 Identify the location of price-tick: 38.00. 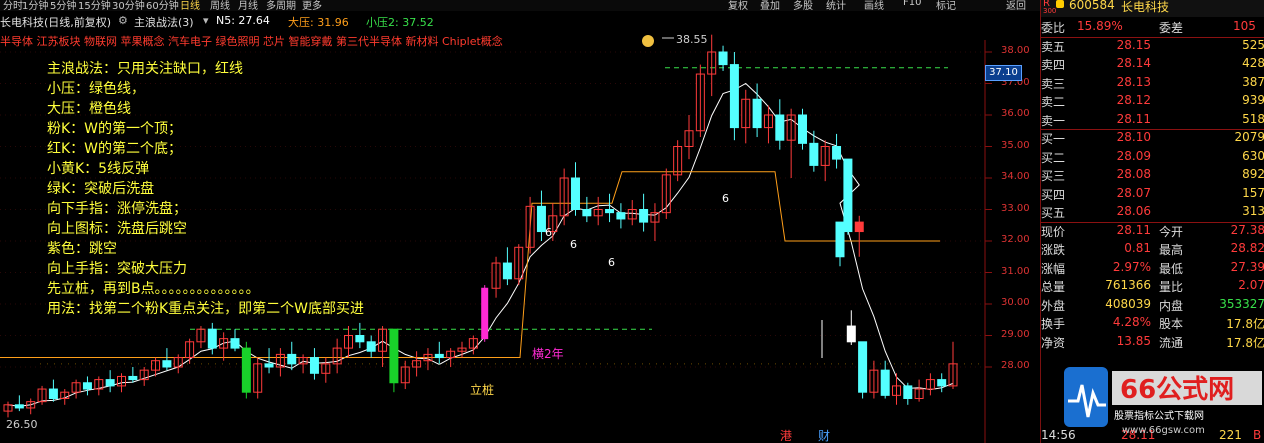
(1015, 50).